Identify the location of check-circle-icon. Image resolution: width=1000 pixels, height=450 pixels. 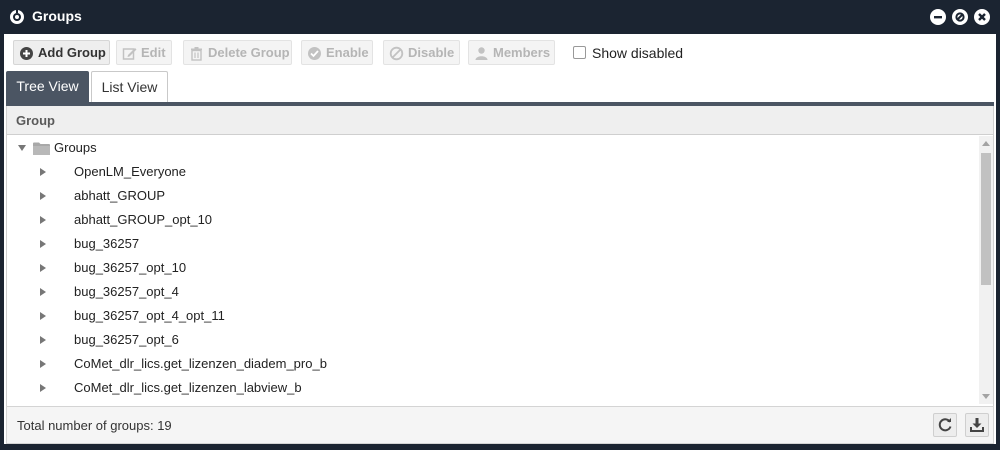
(314, 52).